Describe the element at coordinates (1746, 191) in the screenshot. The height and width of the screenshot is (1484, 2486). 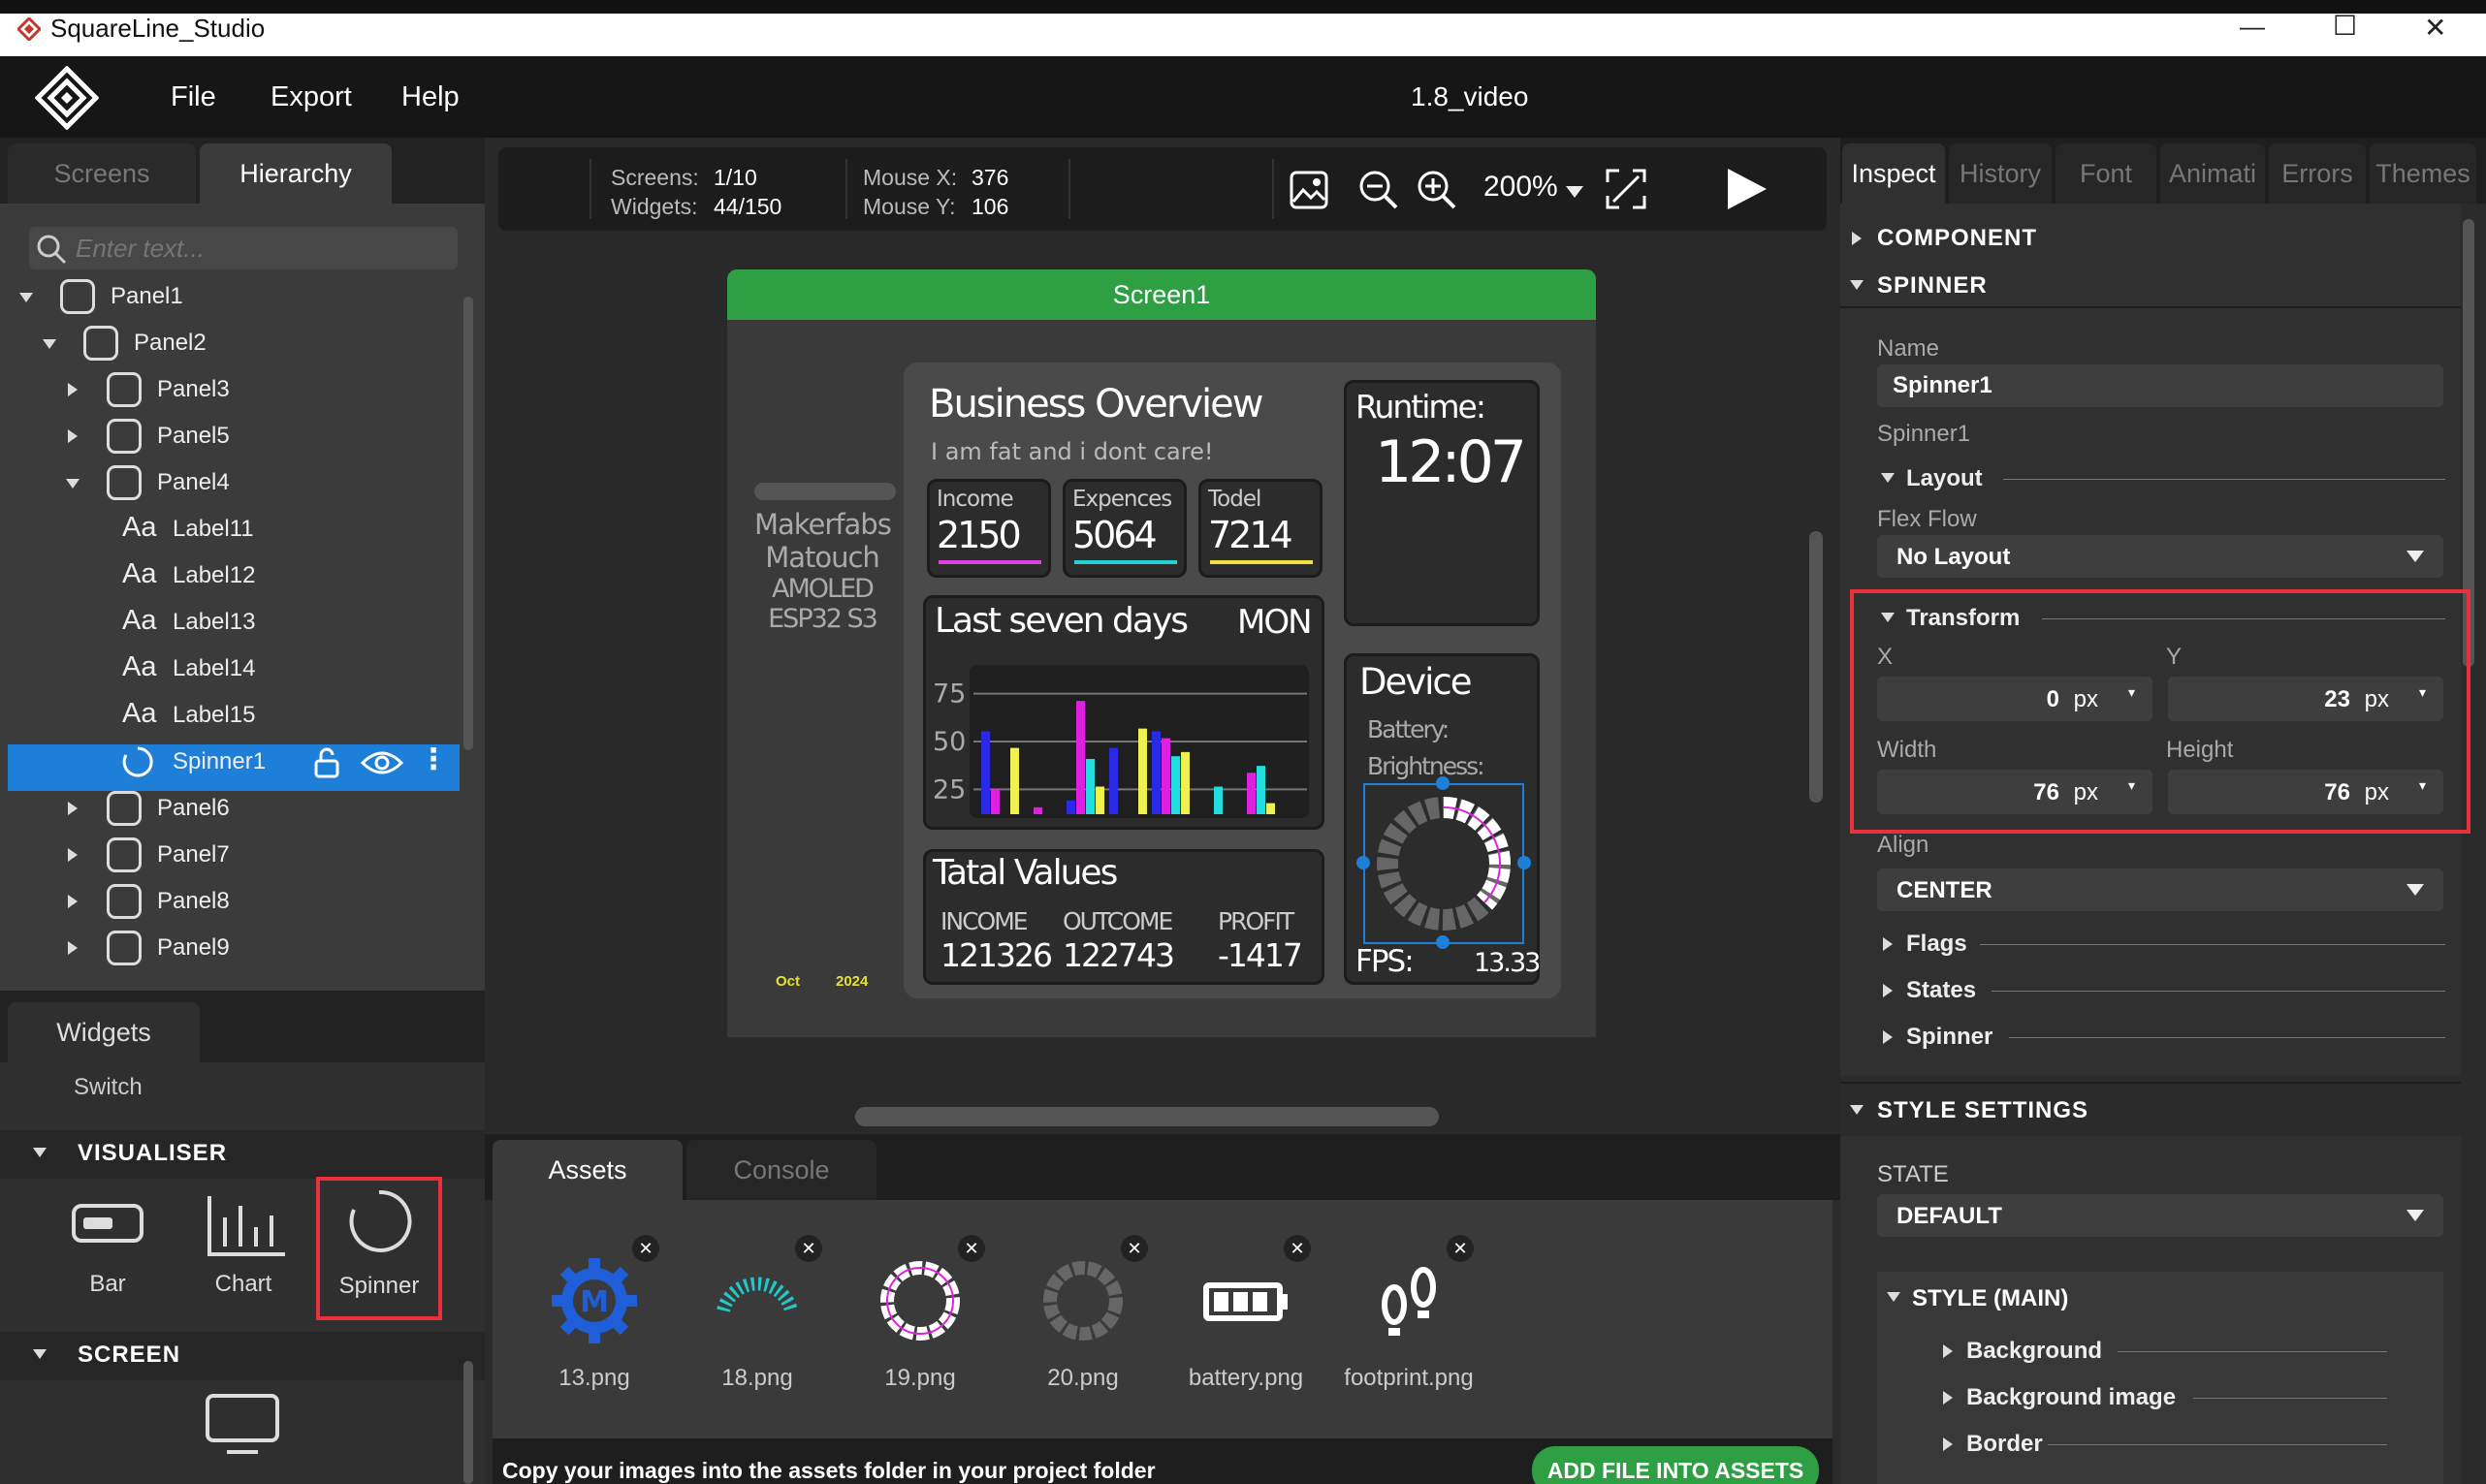
I see `play-button` at that location.